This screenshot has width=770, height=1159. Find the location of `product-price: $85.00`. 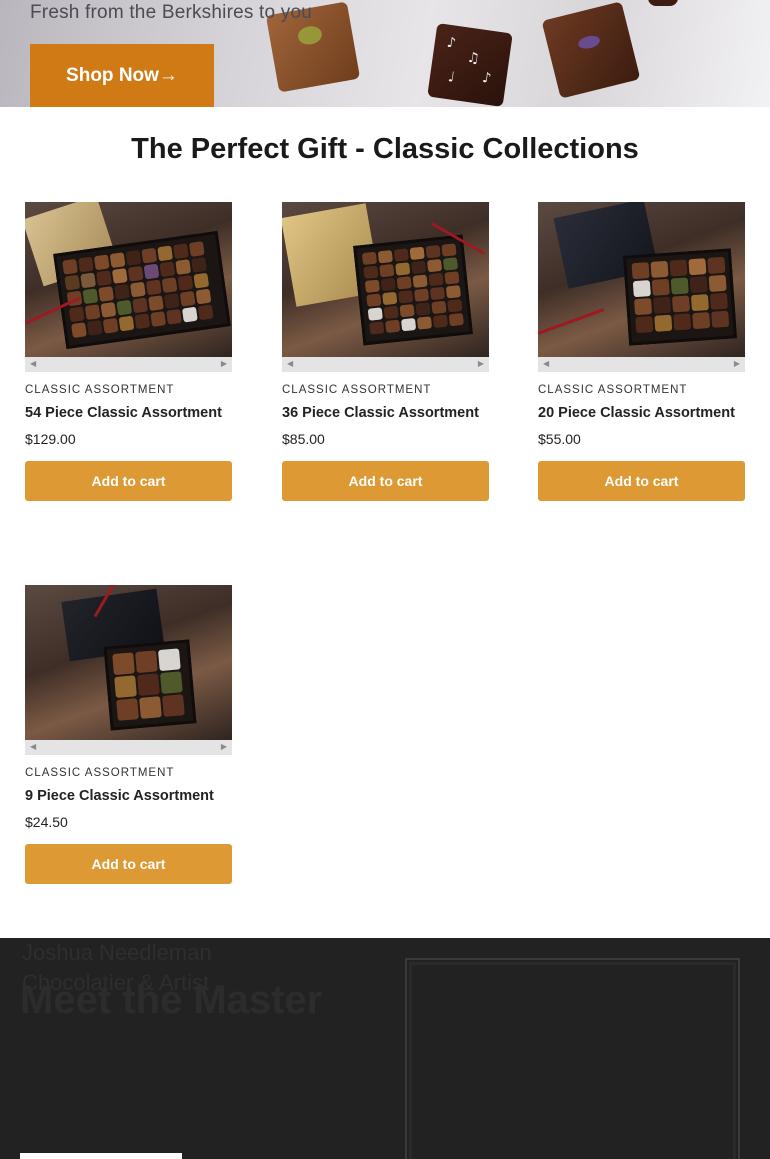

product-price: $85.00 is located at coordinates (303, 439).